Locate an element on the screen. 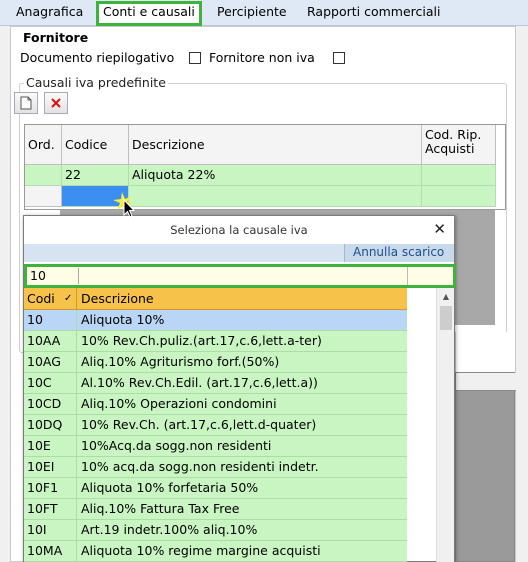 The image size is (528, 562). list-item-descrizione: Art.19 indetr.100% aliq.10% is located at coordinates (169, 529).